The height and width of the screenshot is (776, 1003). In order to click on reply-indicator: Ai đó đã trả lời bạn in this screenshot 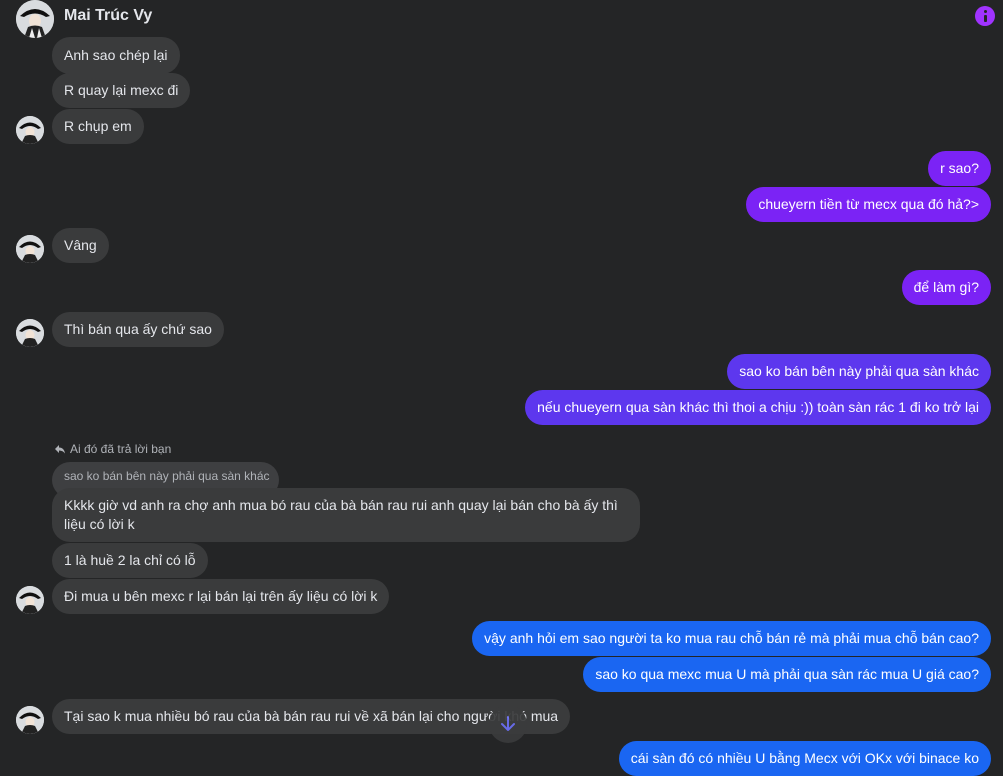, I will do `click(112, 449)`.